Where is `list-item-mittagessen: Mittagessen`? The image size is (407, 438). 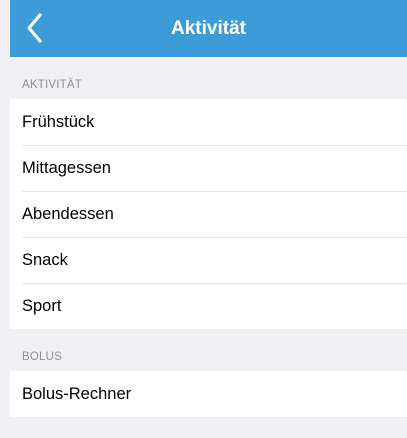 list-item-mittagessen: Mittagessen is located at coordinates (208, 168).